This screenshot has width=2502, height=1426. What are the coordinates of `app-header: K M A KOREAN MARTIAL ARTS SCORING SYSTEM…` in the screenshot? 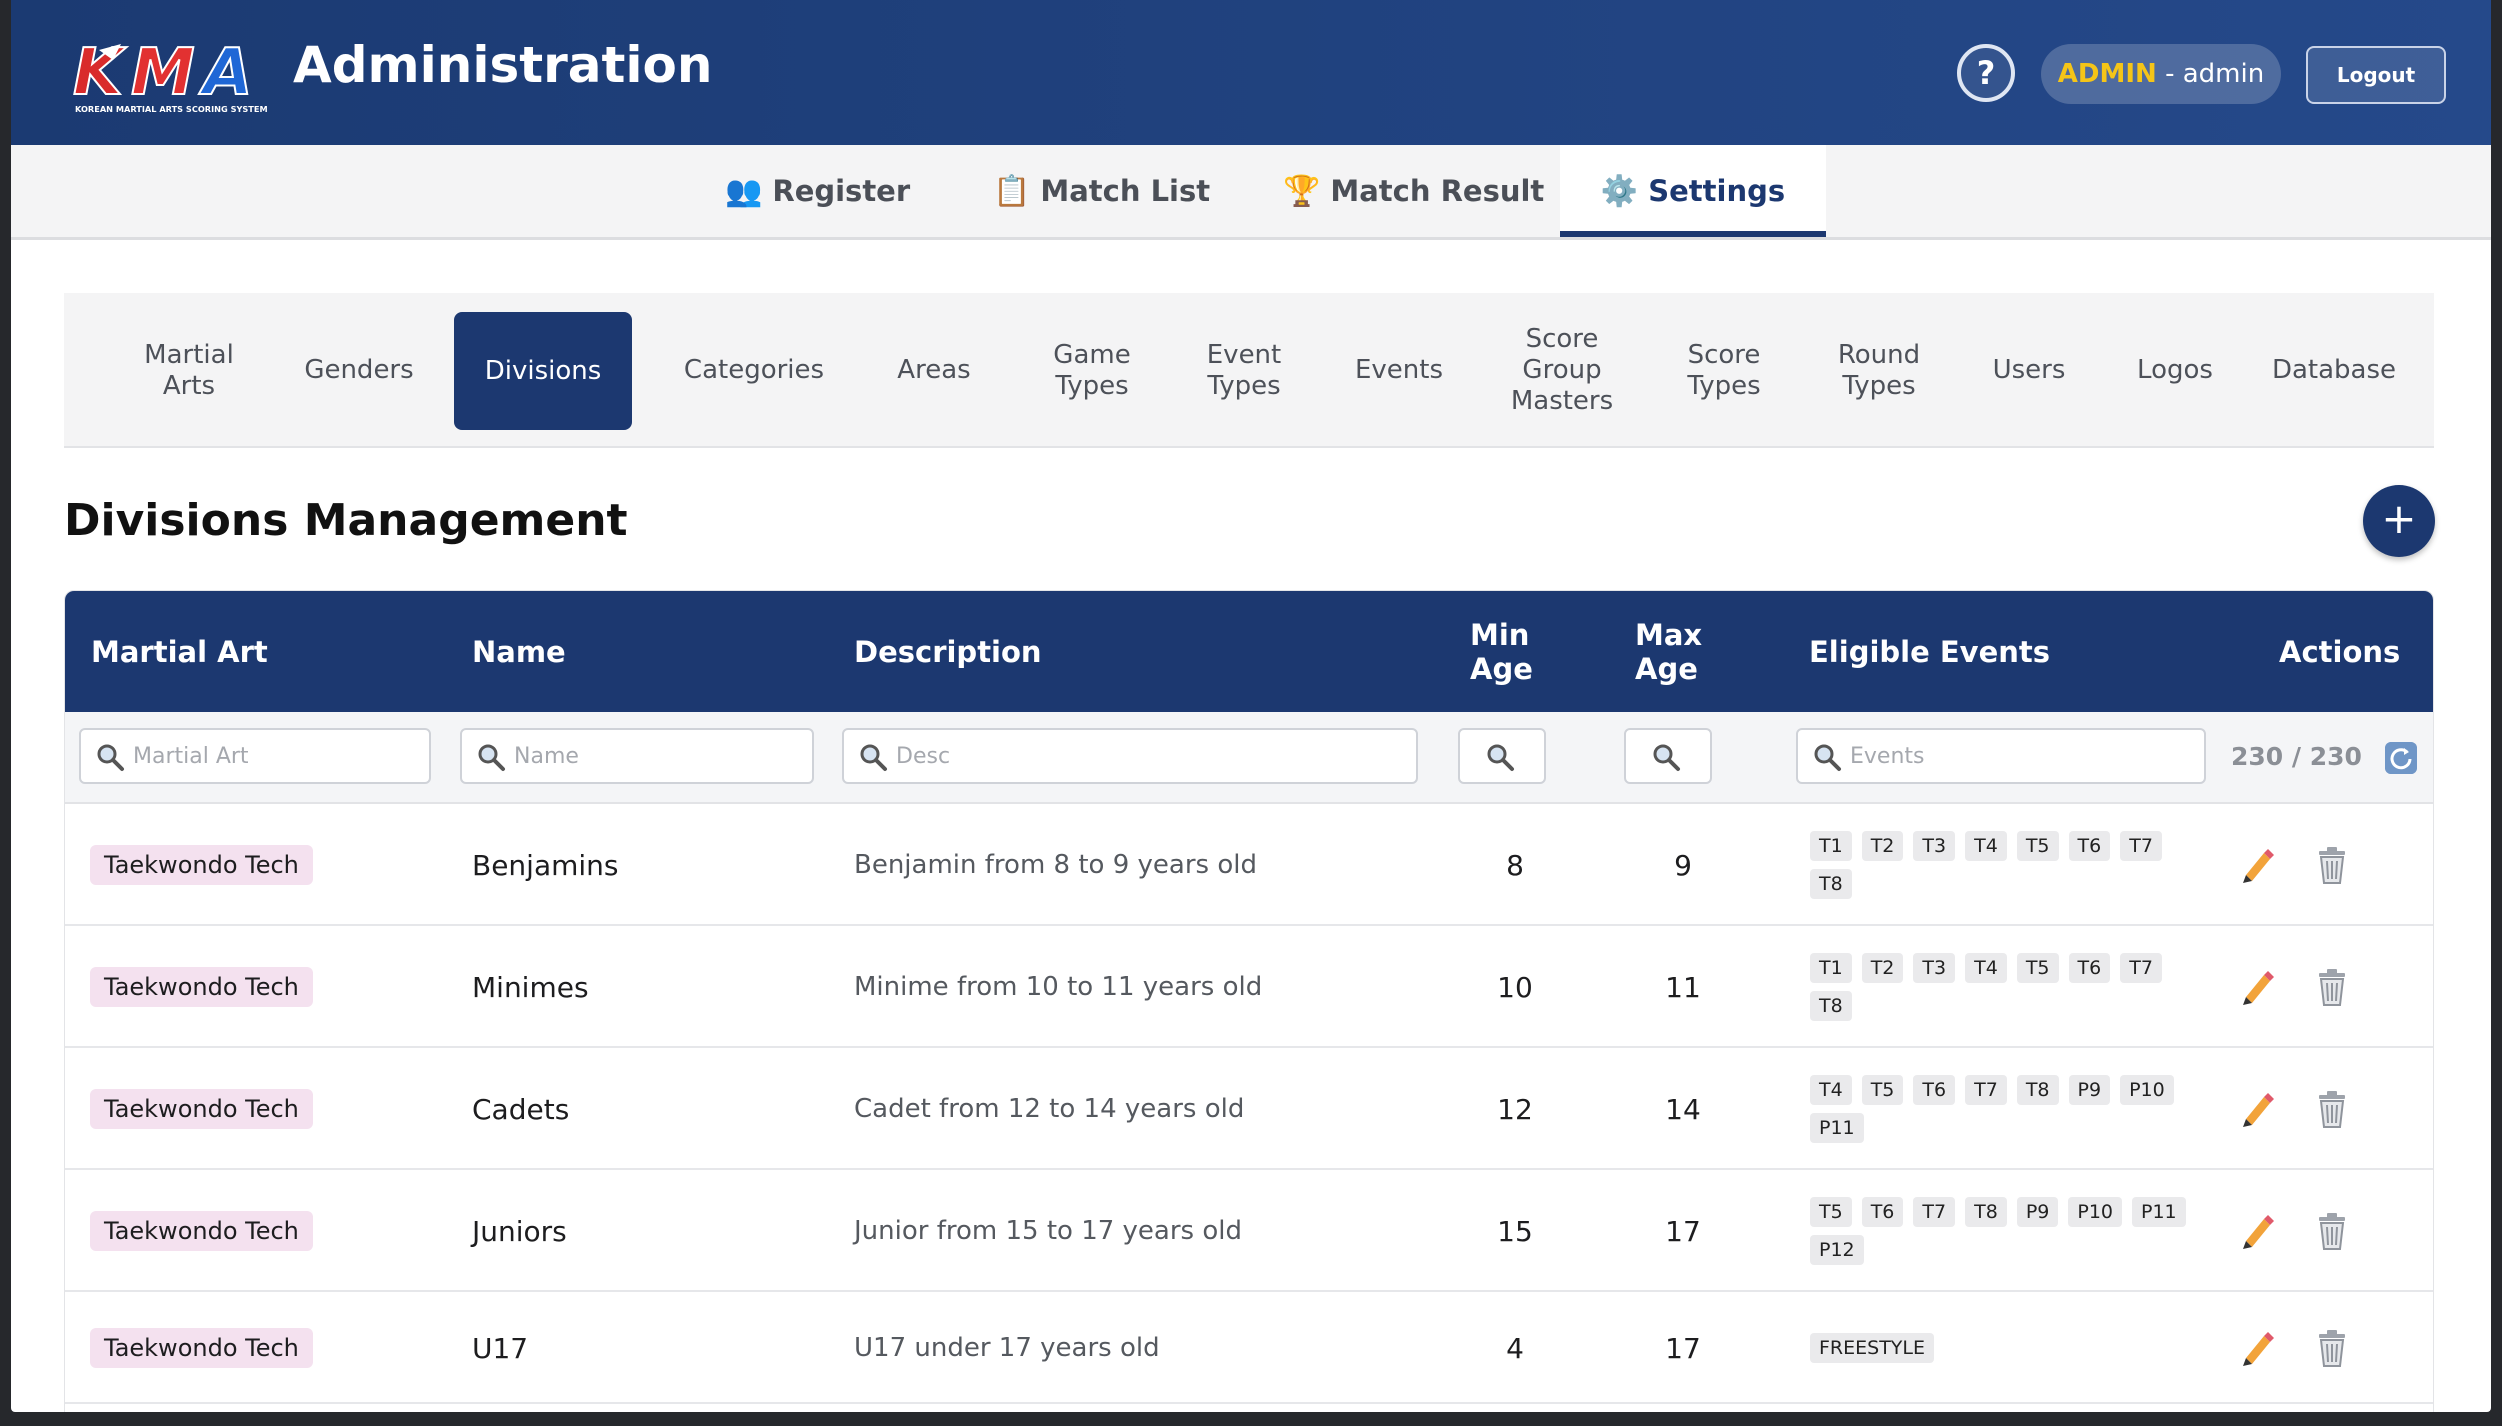 It's located at (1251, 72).